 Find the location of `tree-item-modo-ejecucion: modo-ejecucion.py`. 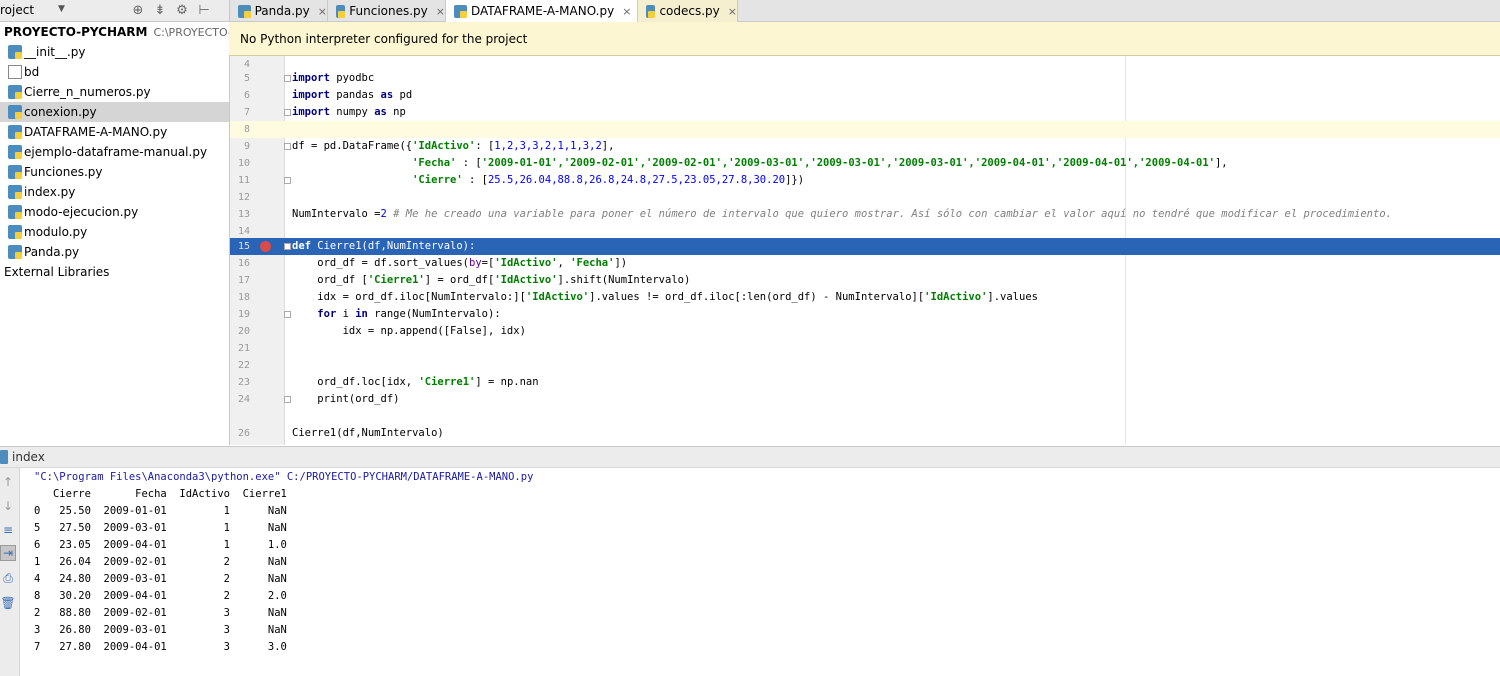

tree-item-modo-ejecucion: modo-ejecucion.py is located at coordinates (114, 212).